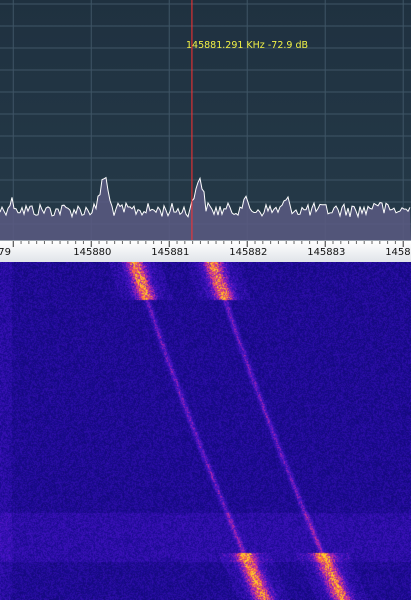 This screenshot has width=411, height=600. Describe the element at coordinates (170, 252) in the screenshot. I see `tick-label: 145881` at that location.